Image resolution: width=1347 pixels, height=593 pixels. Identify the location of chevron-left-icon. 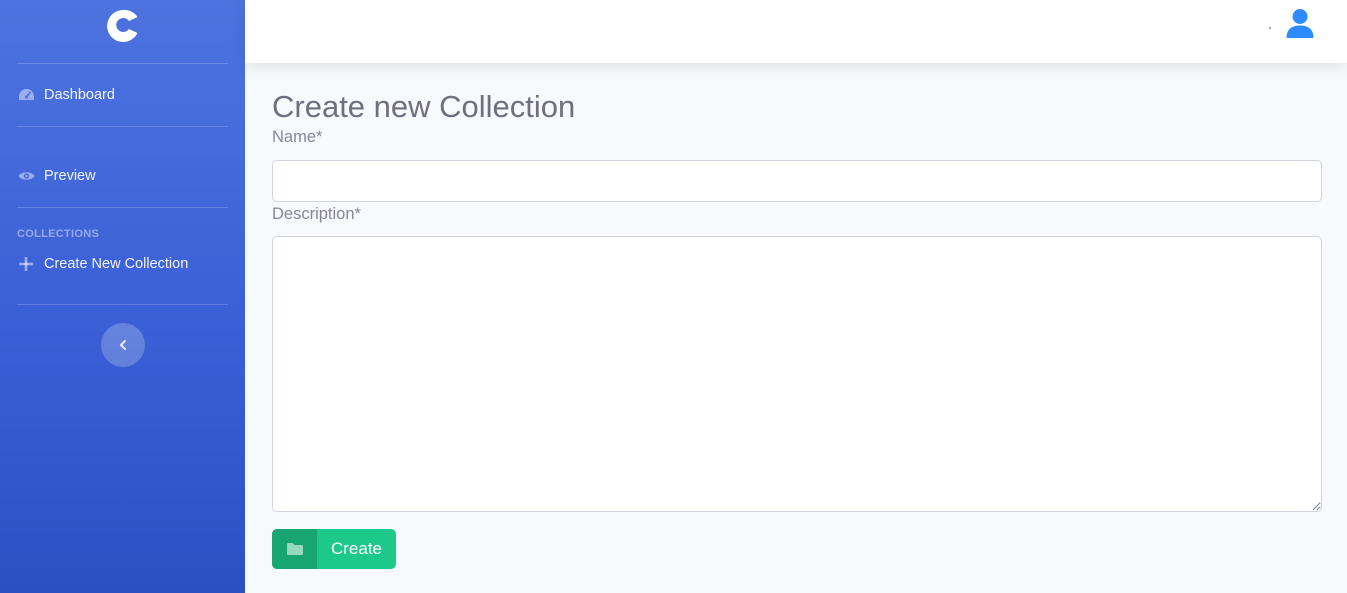
(122, 345).